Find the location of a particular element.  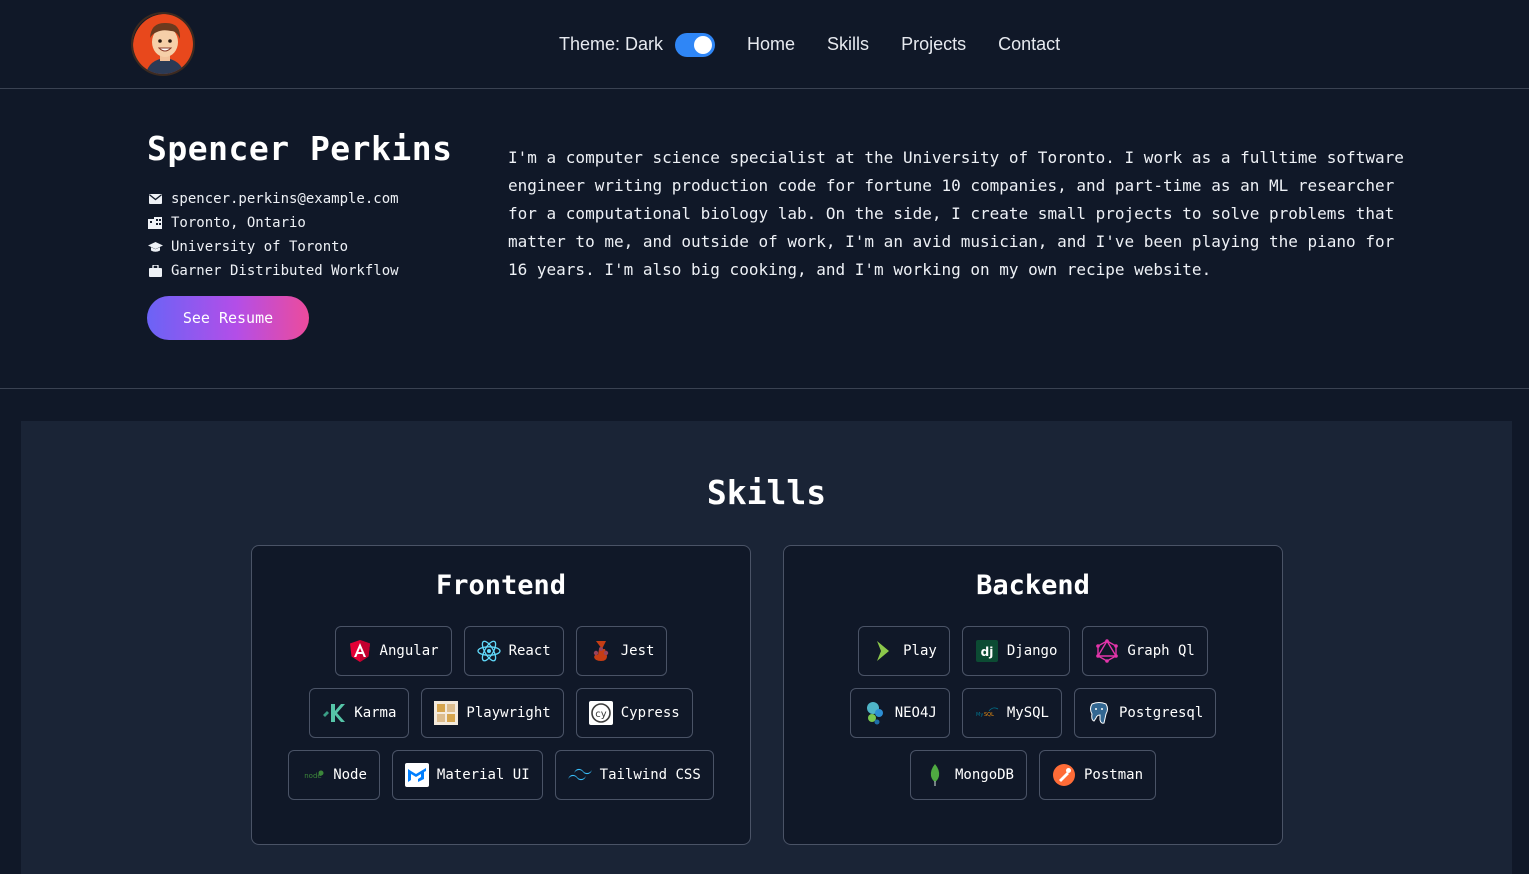

skill-label: Play is located at coordinates (920, 651).